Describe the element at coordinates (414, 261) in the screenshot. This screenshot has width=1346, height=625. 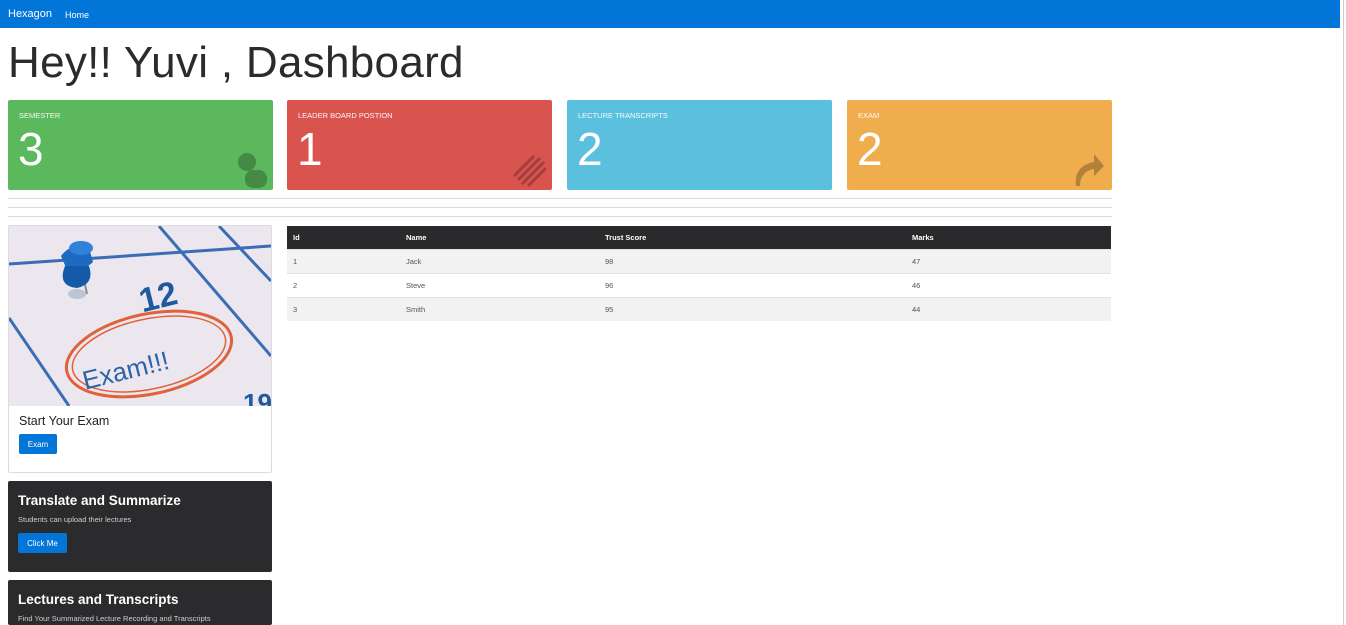
I see `cell-name: Jack` at that location.